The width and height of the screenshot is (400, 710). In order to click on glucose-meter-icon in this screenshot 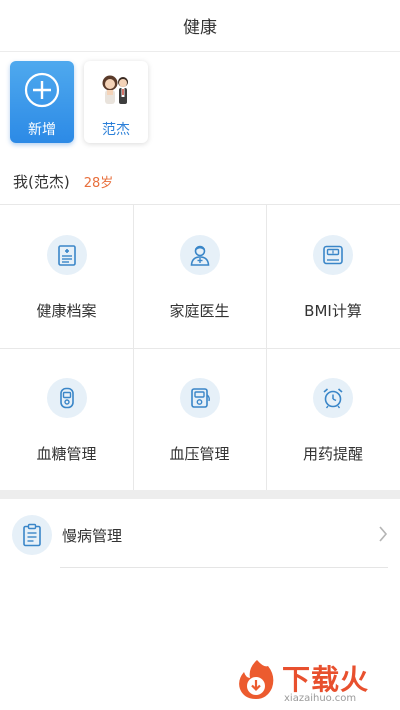, I will do `click(66, 398)`.